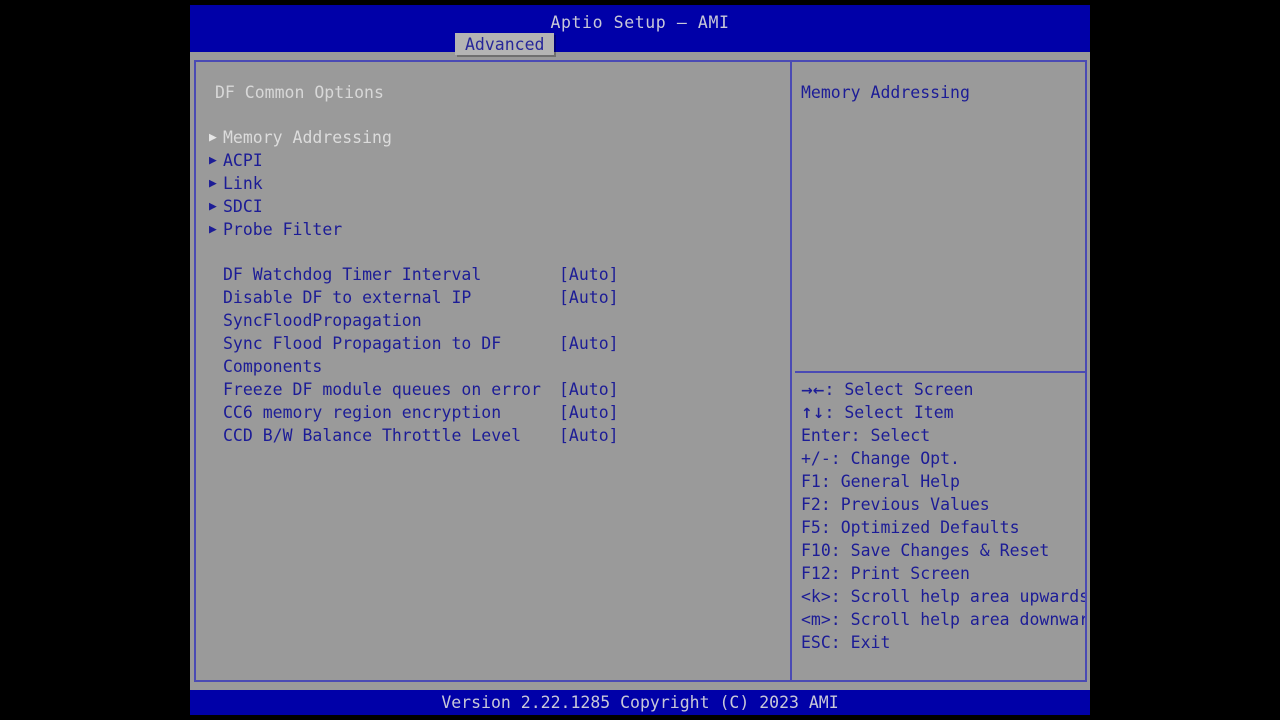 The height and width of the screenshot is (720, 1280). Describe the element at coordinates (362, 412) in the screenshot. I see `option-label: CC6 memory region encryption` at that location.